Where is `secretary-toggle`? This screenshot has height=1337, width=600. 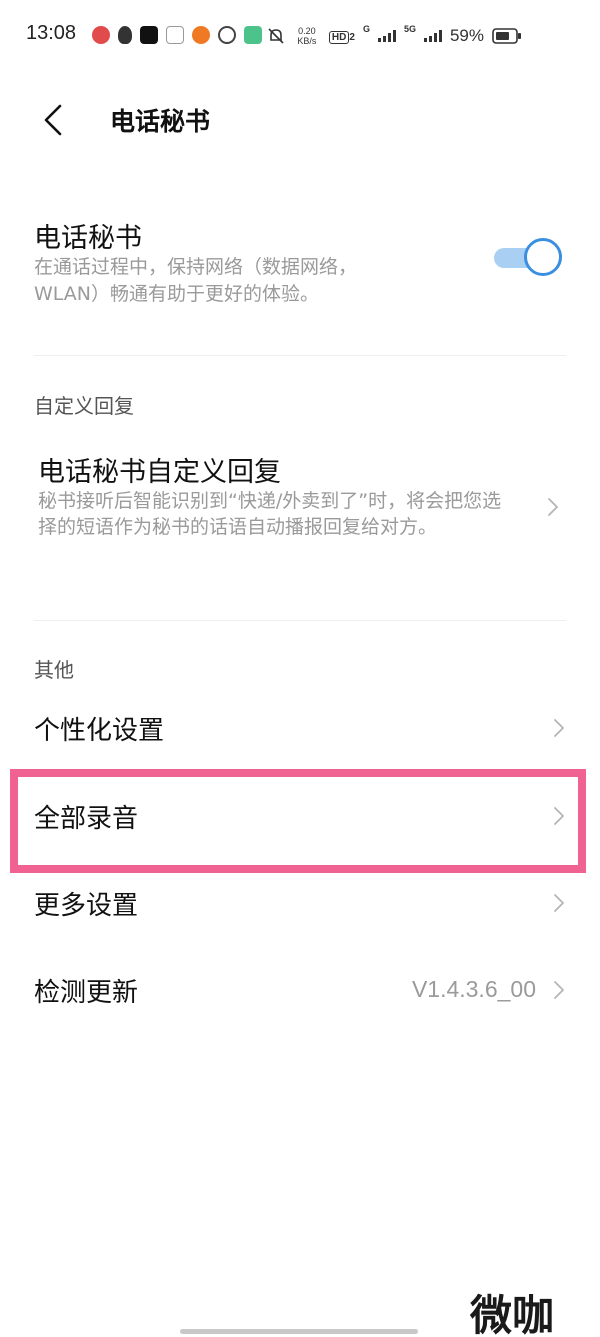
secretary-toggle is located at coordinates (527, 258).